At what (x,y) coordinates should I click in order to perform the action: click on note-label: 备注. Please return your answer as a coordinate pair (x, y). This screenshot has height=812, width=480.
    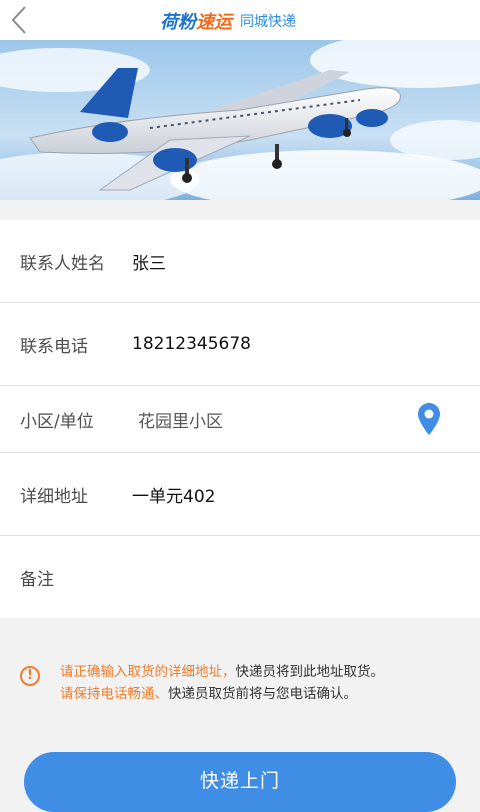
    Looking at the image, I should click on (37, 579).